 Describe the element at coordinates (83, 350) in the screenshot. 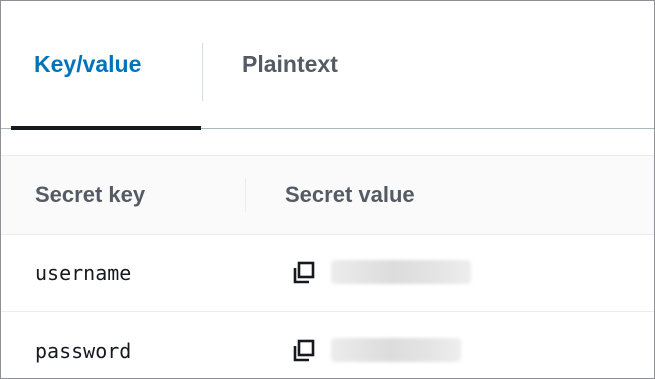

I see `secret-key-cell: password` at that location.